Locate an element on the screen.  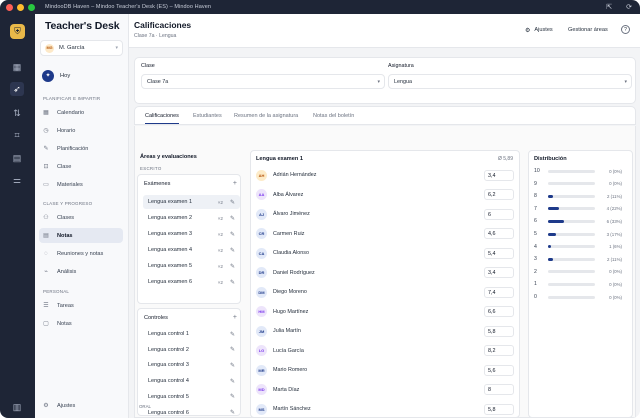
student-avatar: AJ is located at coordinates (261, 214).